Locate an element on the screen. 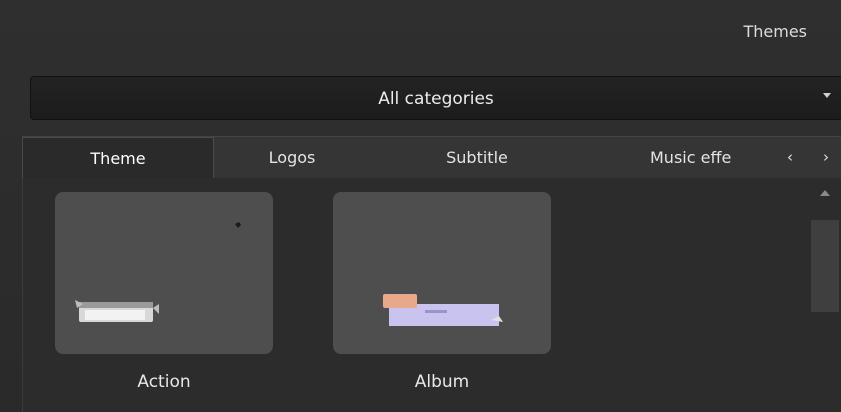 The width and height of the screenshot is (841, 412). scroll-up-icon is located at coordinates (825, 193).